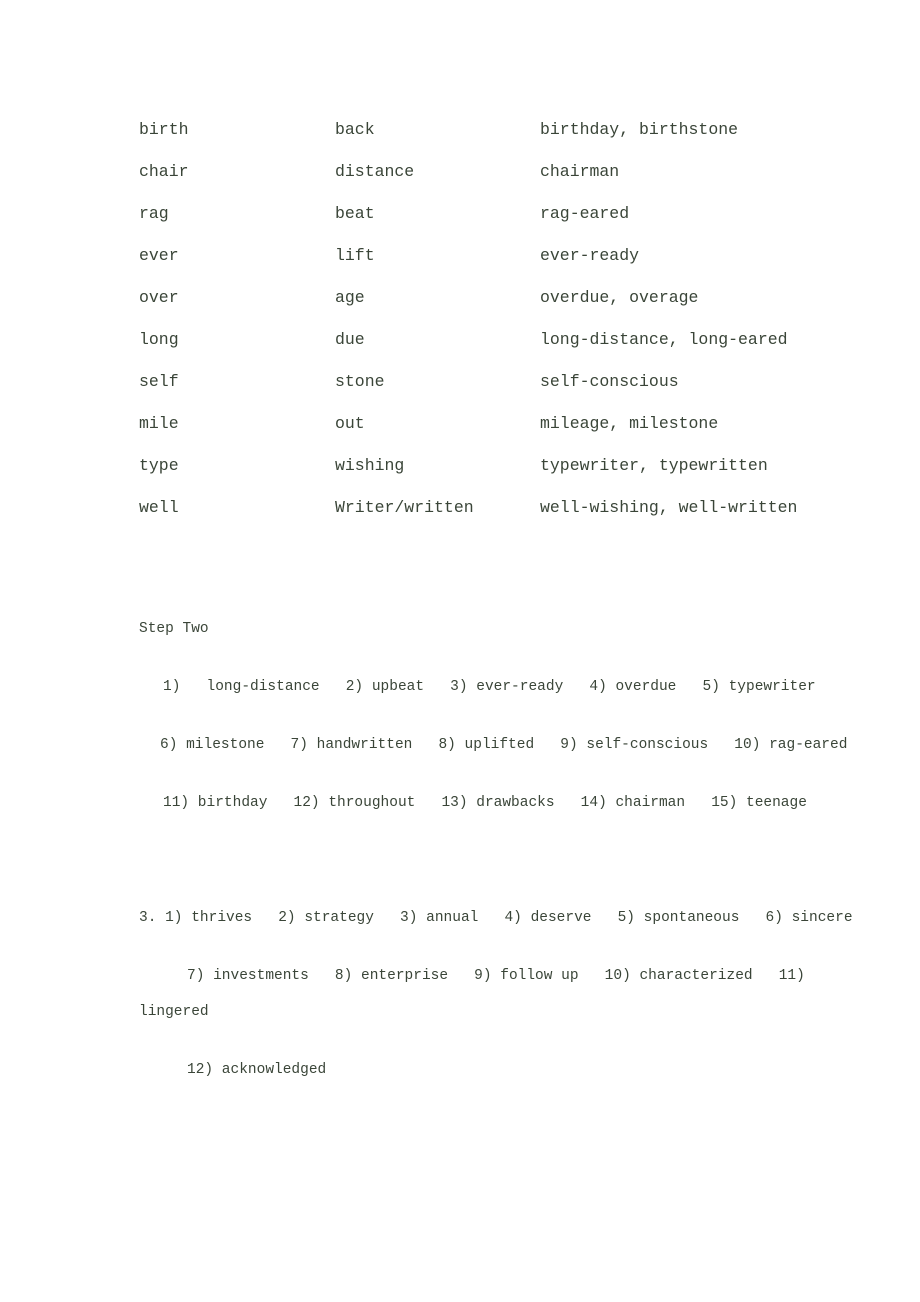 The image size is (920, 1302). Describe the element at coordinates (159, 507) in the screenshot. I see `first-word: well` at that location.